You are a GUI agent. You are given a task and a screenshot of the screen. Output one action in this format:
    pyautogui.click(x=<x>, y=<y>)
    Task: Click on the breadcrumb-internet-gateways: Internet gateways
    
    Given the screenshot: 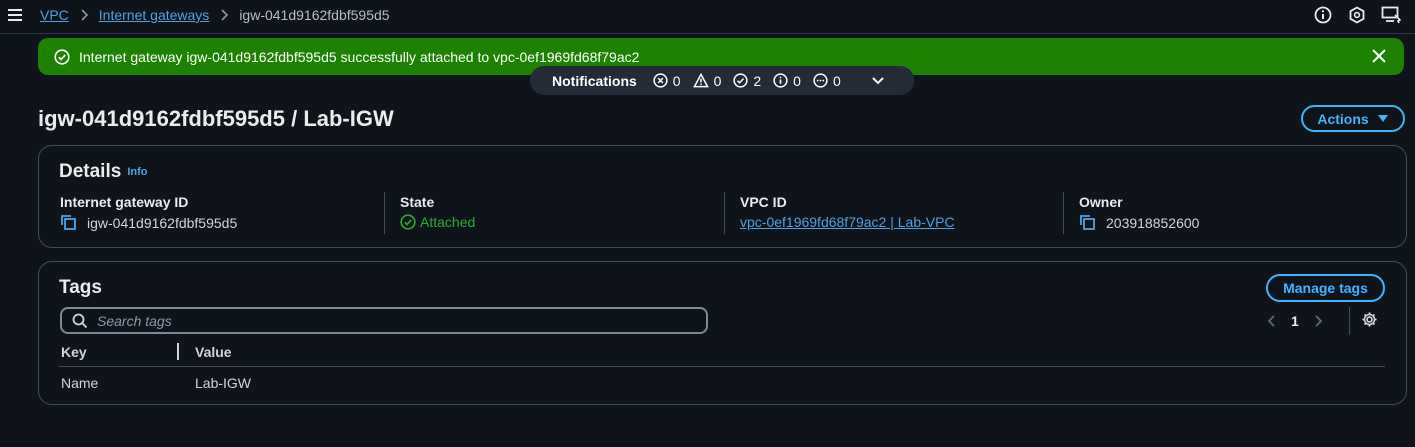 What is the action you would take?
    pyautogui.click(x=154, y=15)
    